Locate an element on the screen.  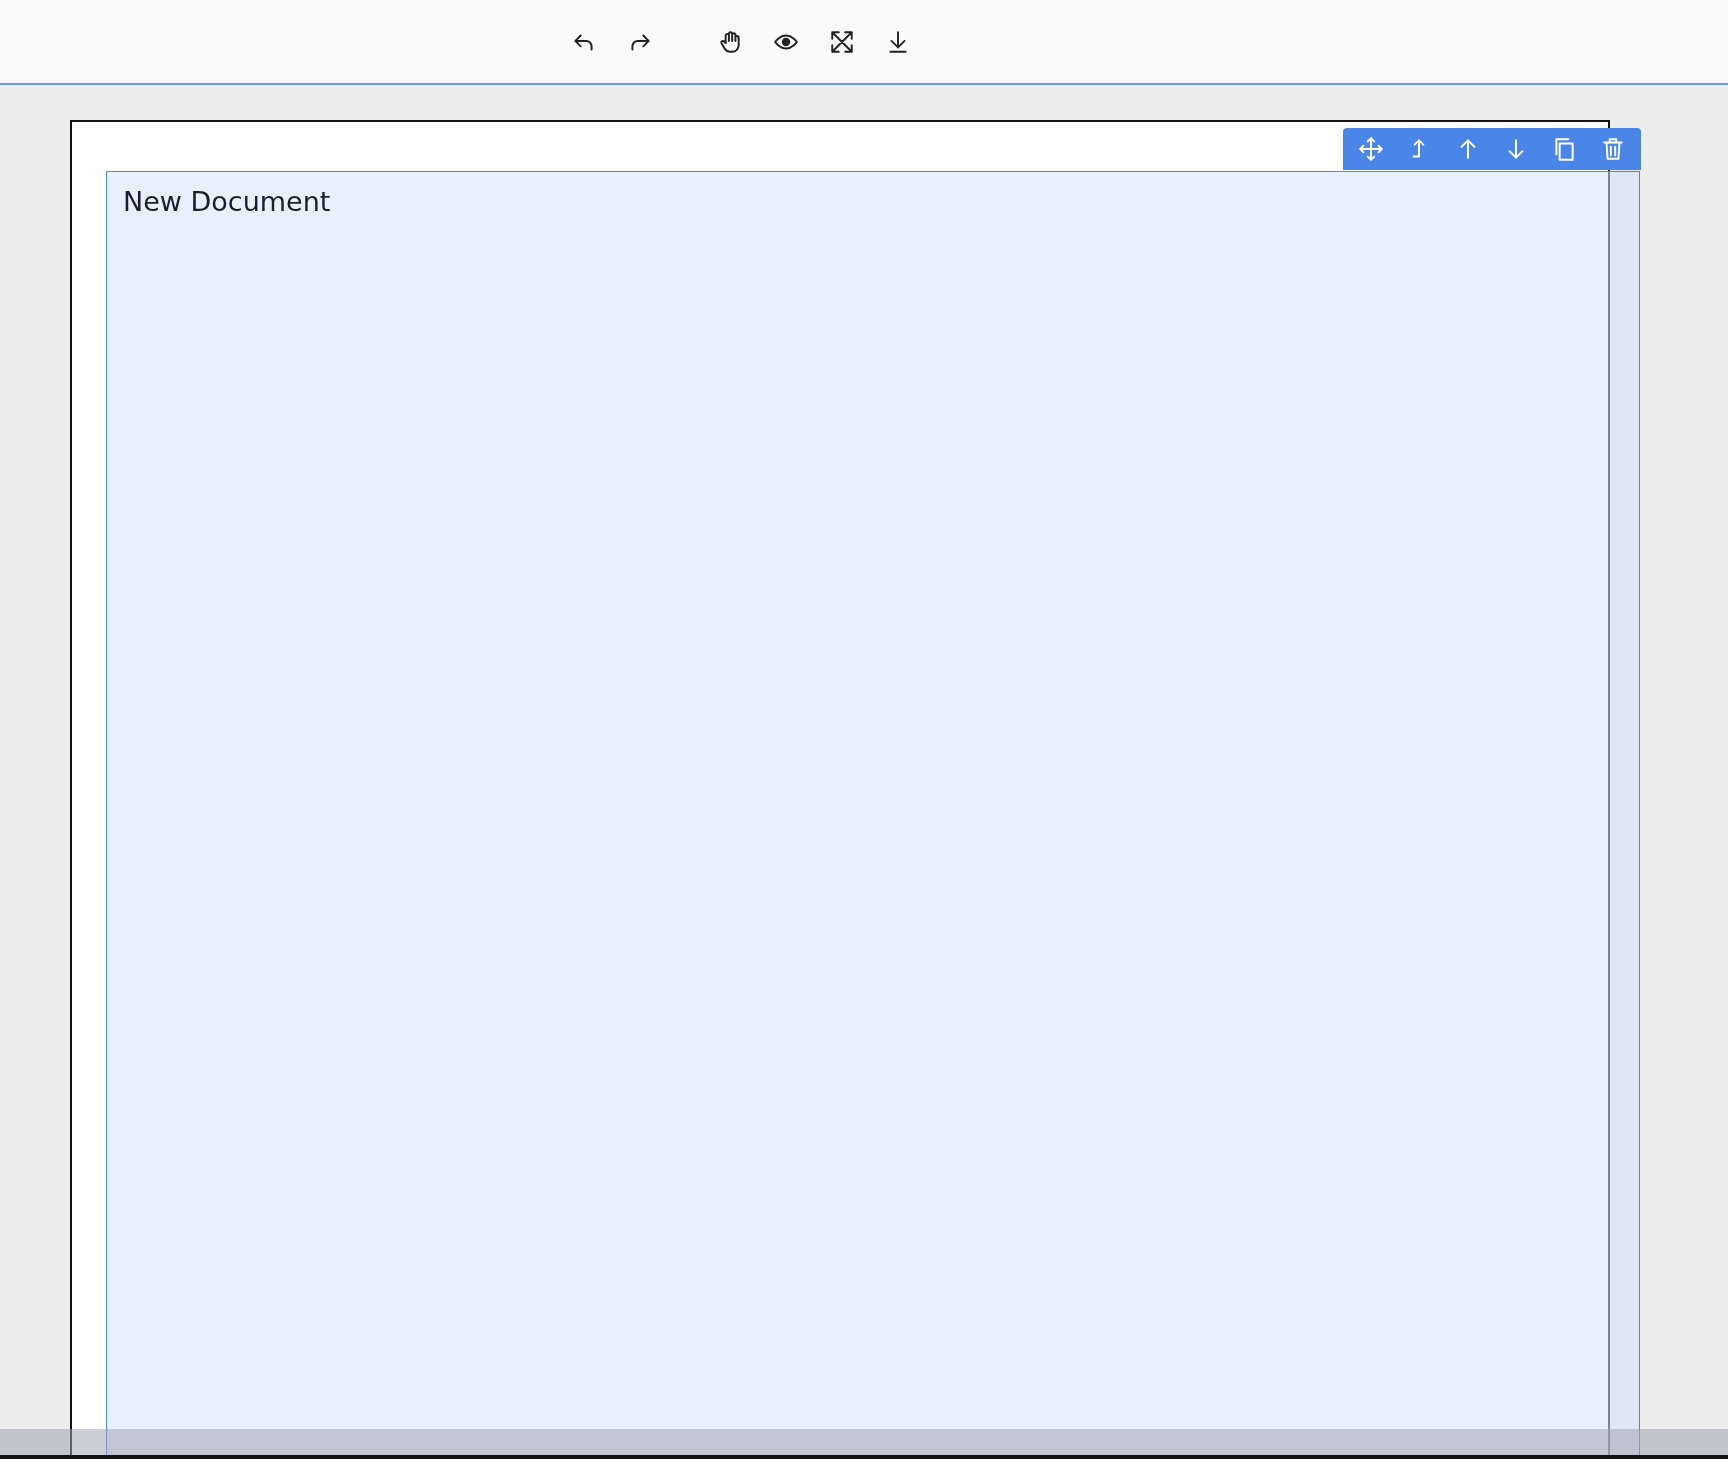
hand-icon is located at coordinates (730, 41).